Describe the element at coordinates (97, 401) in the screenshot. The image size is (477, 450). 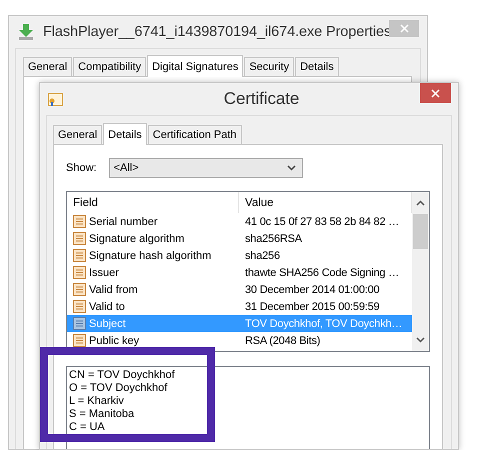
I see `detail-line: L = Kharkiv` at that location.